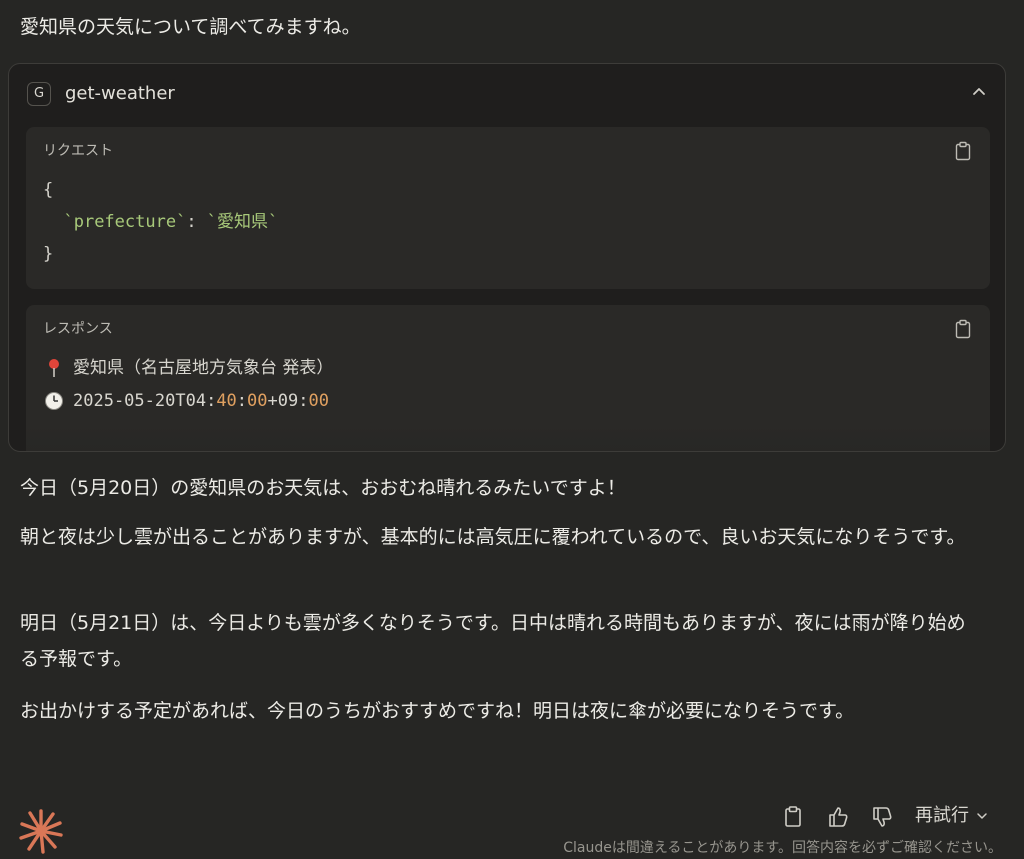 The width and height of the screenshot is (1024, 859). Describe the element at coordinates (39, 94) in the screenshot. I see `tool-badge: G` at that location.